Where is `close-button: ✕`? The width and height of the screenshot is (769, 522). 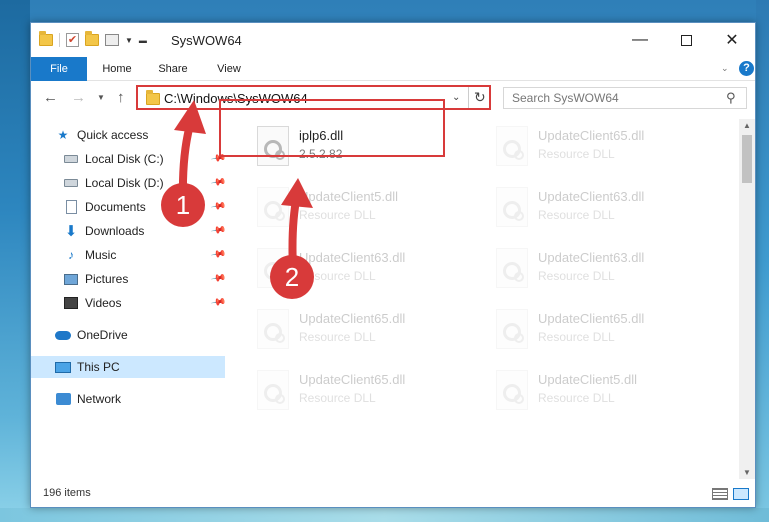
close-button: ✕ is located at coordinates (732, 40).